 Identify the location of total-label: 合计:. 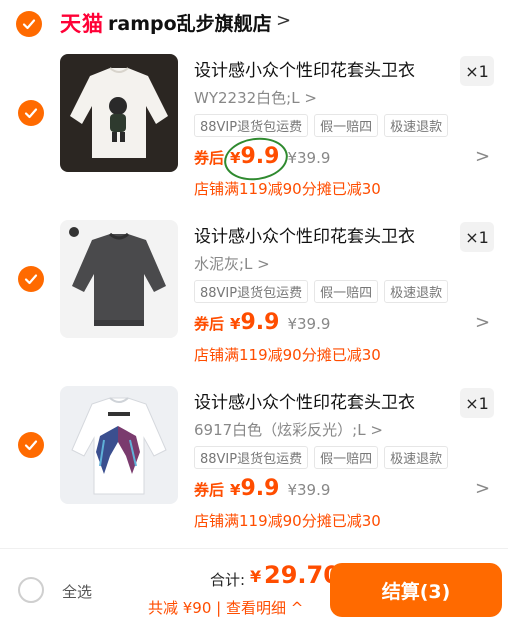
(228, 580).